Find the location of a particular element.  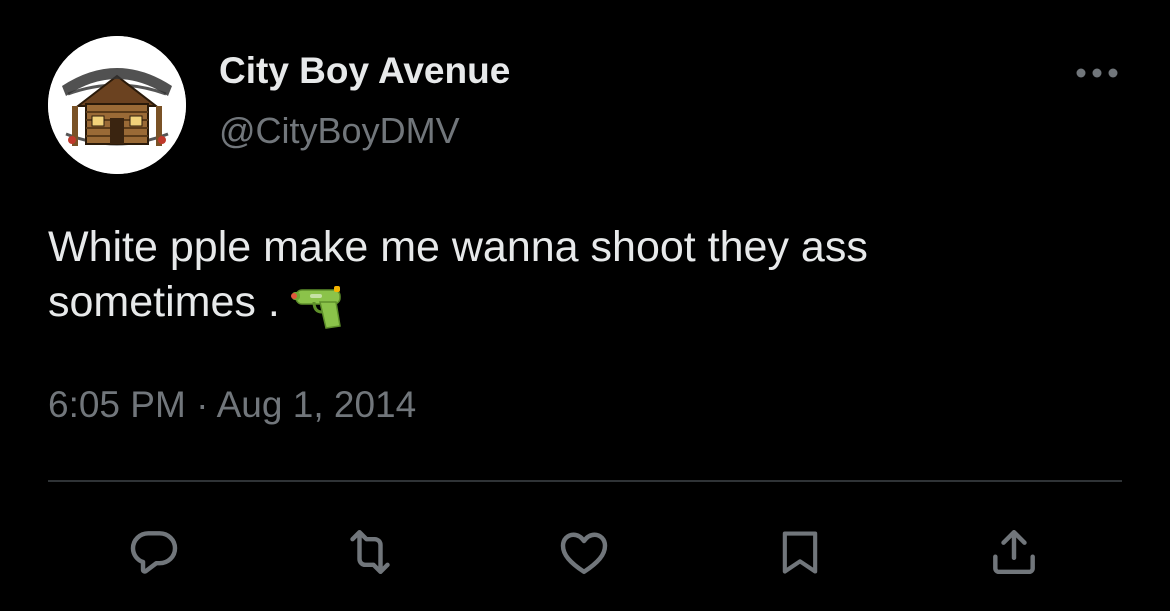

avatar is located at coordinates (117, 105).